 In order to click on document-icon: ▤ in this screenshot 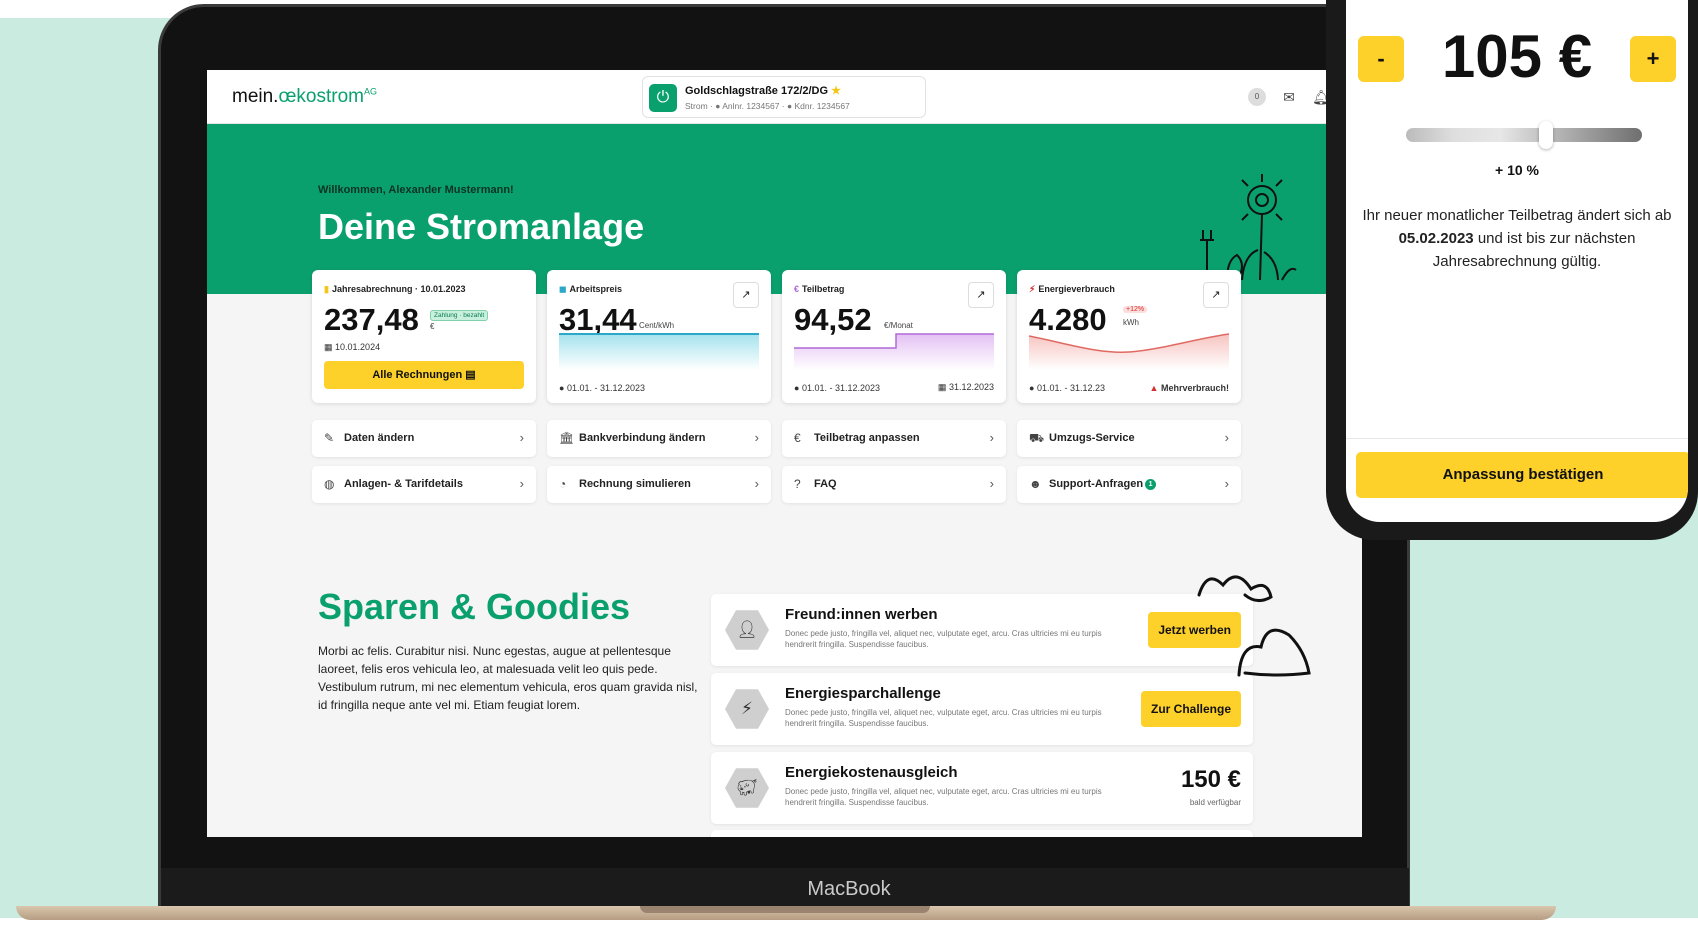, I will do `click(470, 375)`.